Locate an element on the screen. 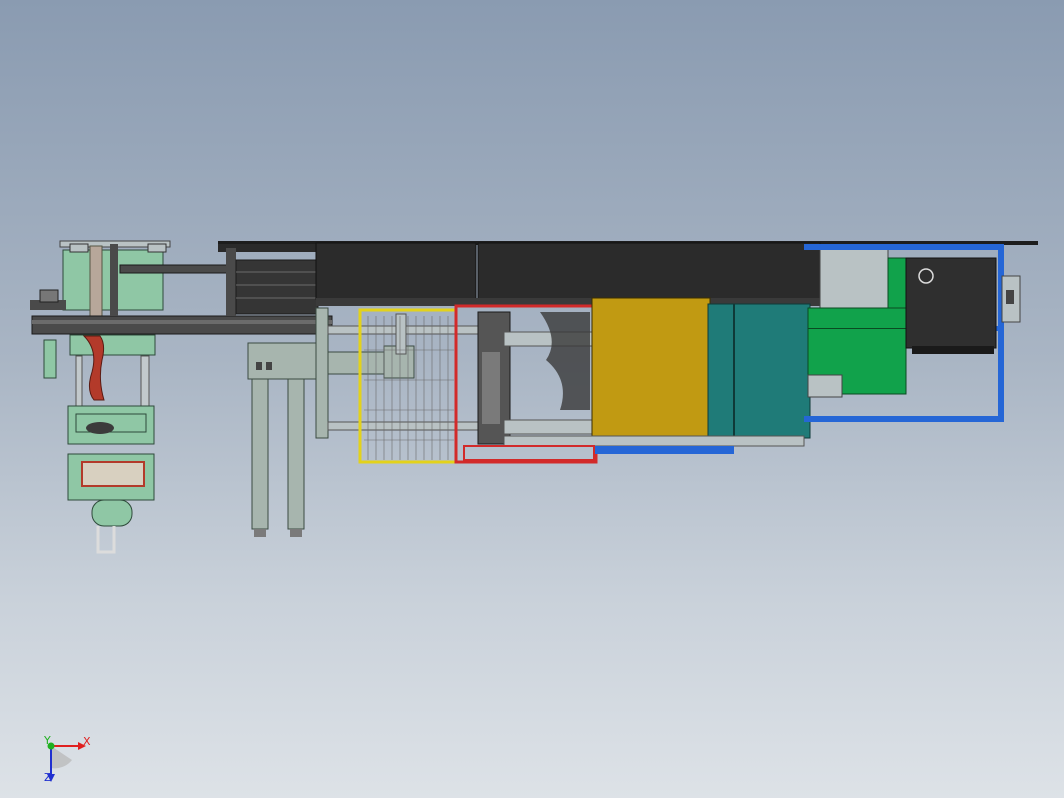 The width and height of the screenshot is (1064, 798). casting-machine-left is located at coordinates (98, 398).